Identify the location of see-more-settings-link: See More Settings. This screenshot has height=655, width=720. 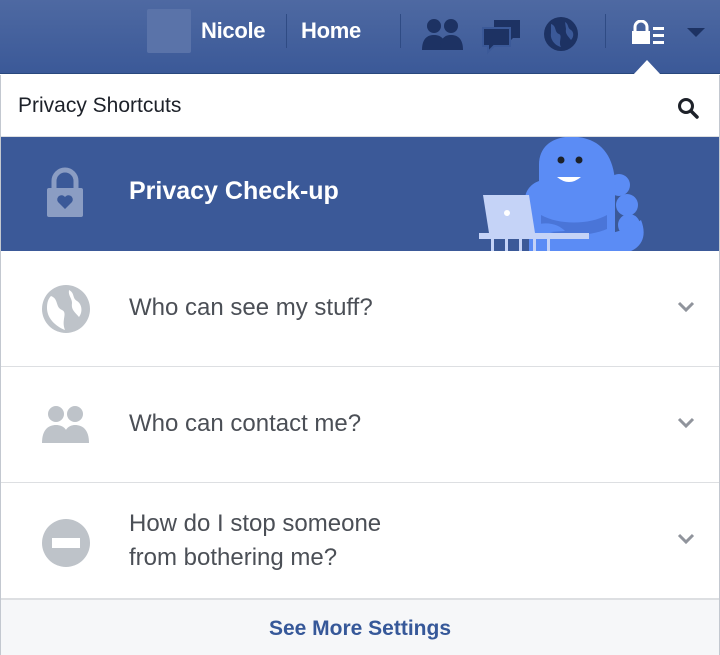
(360, 629).